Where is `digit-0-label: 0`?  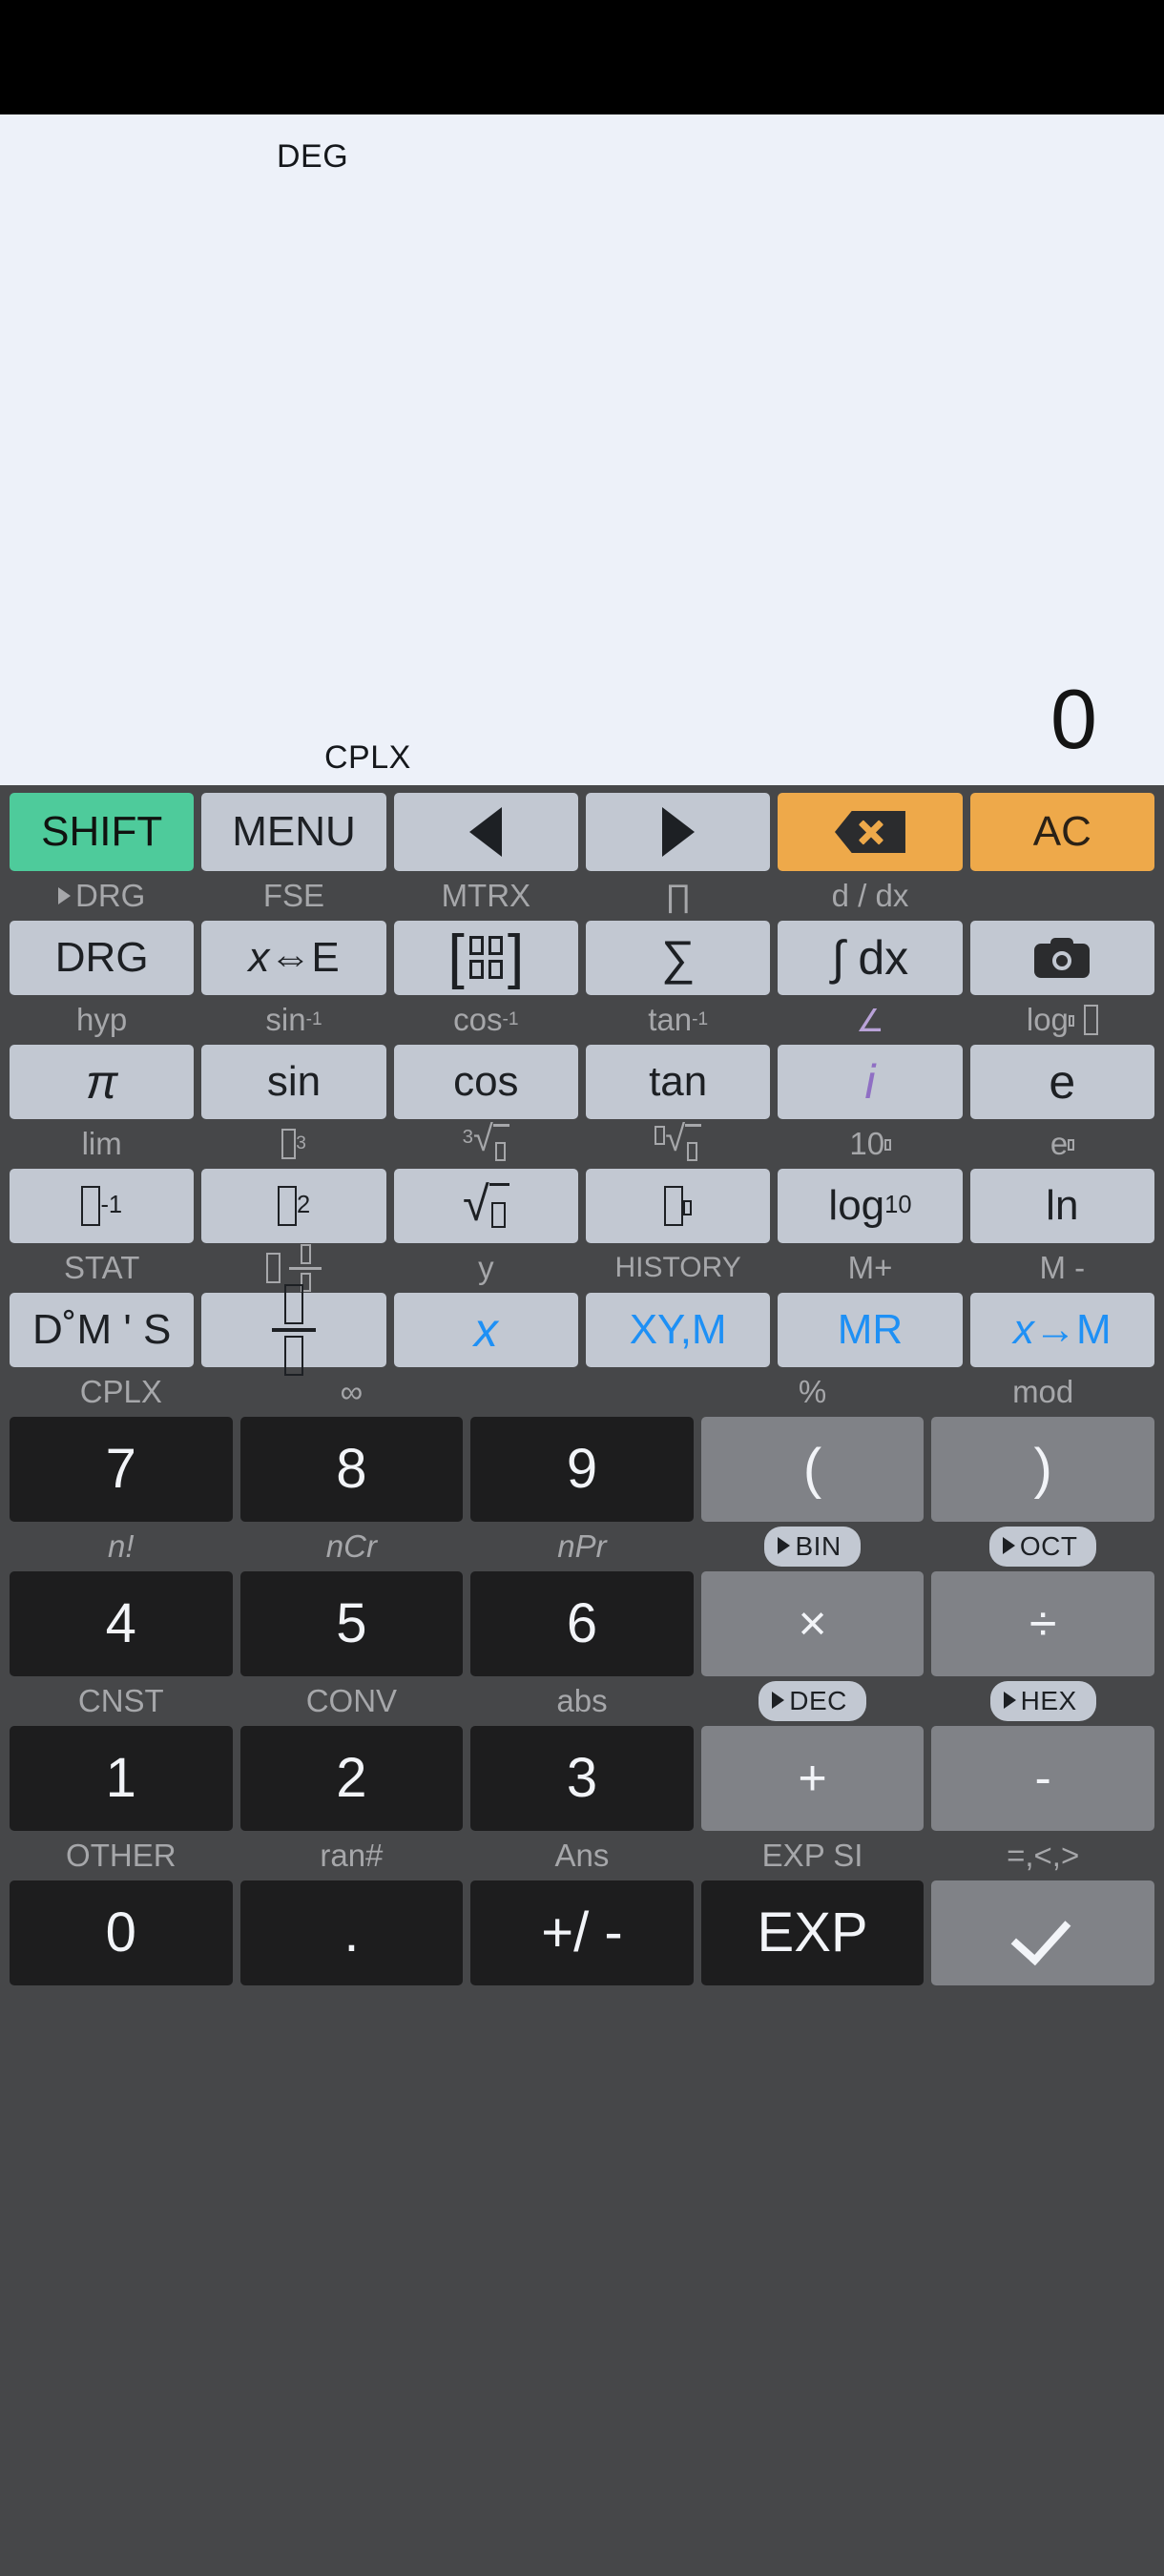 digit-0-label: 0 is located at coordinates (121, 1932).